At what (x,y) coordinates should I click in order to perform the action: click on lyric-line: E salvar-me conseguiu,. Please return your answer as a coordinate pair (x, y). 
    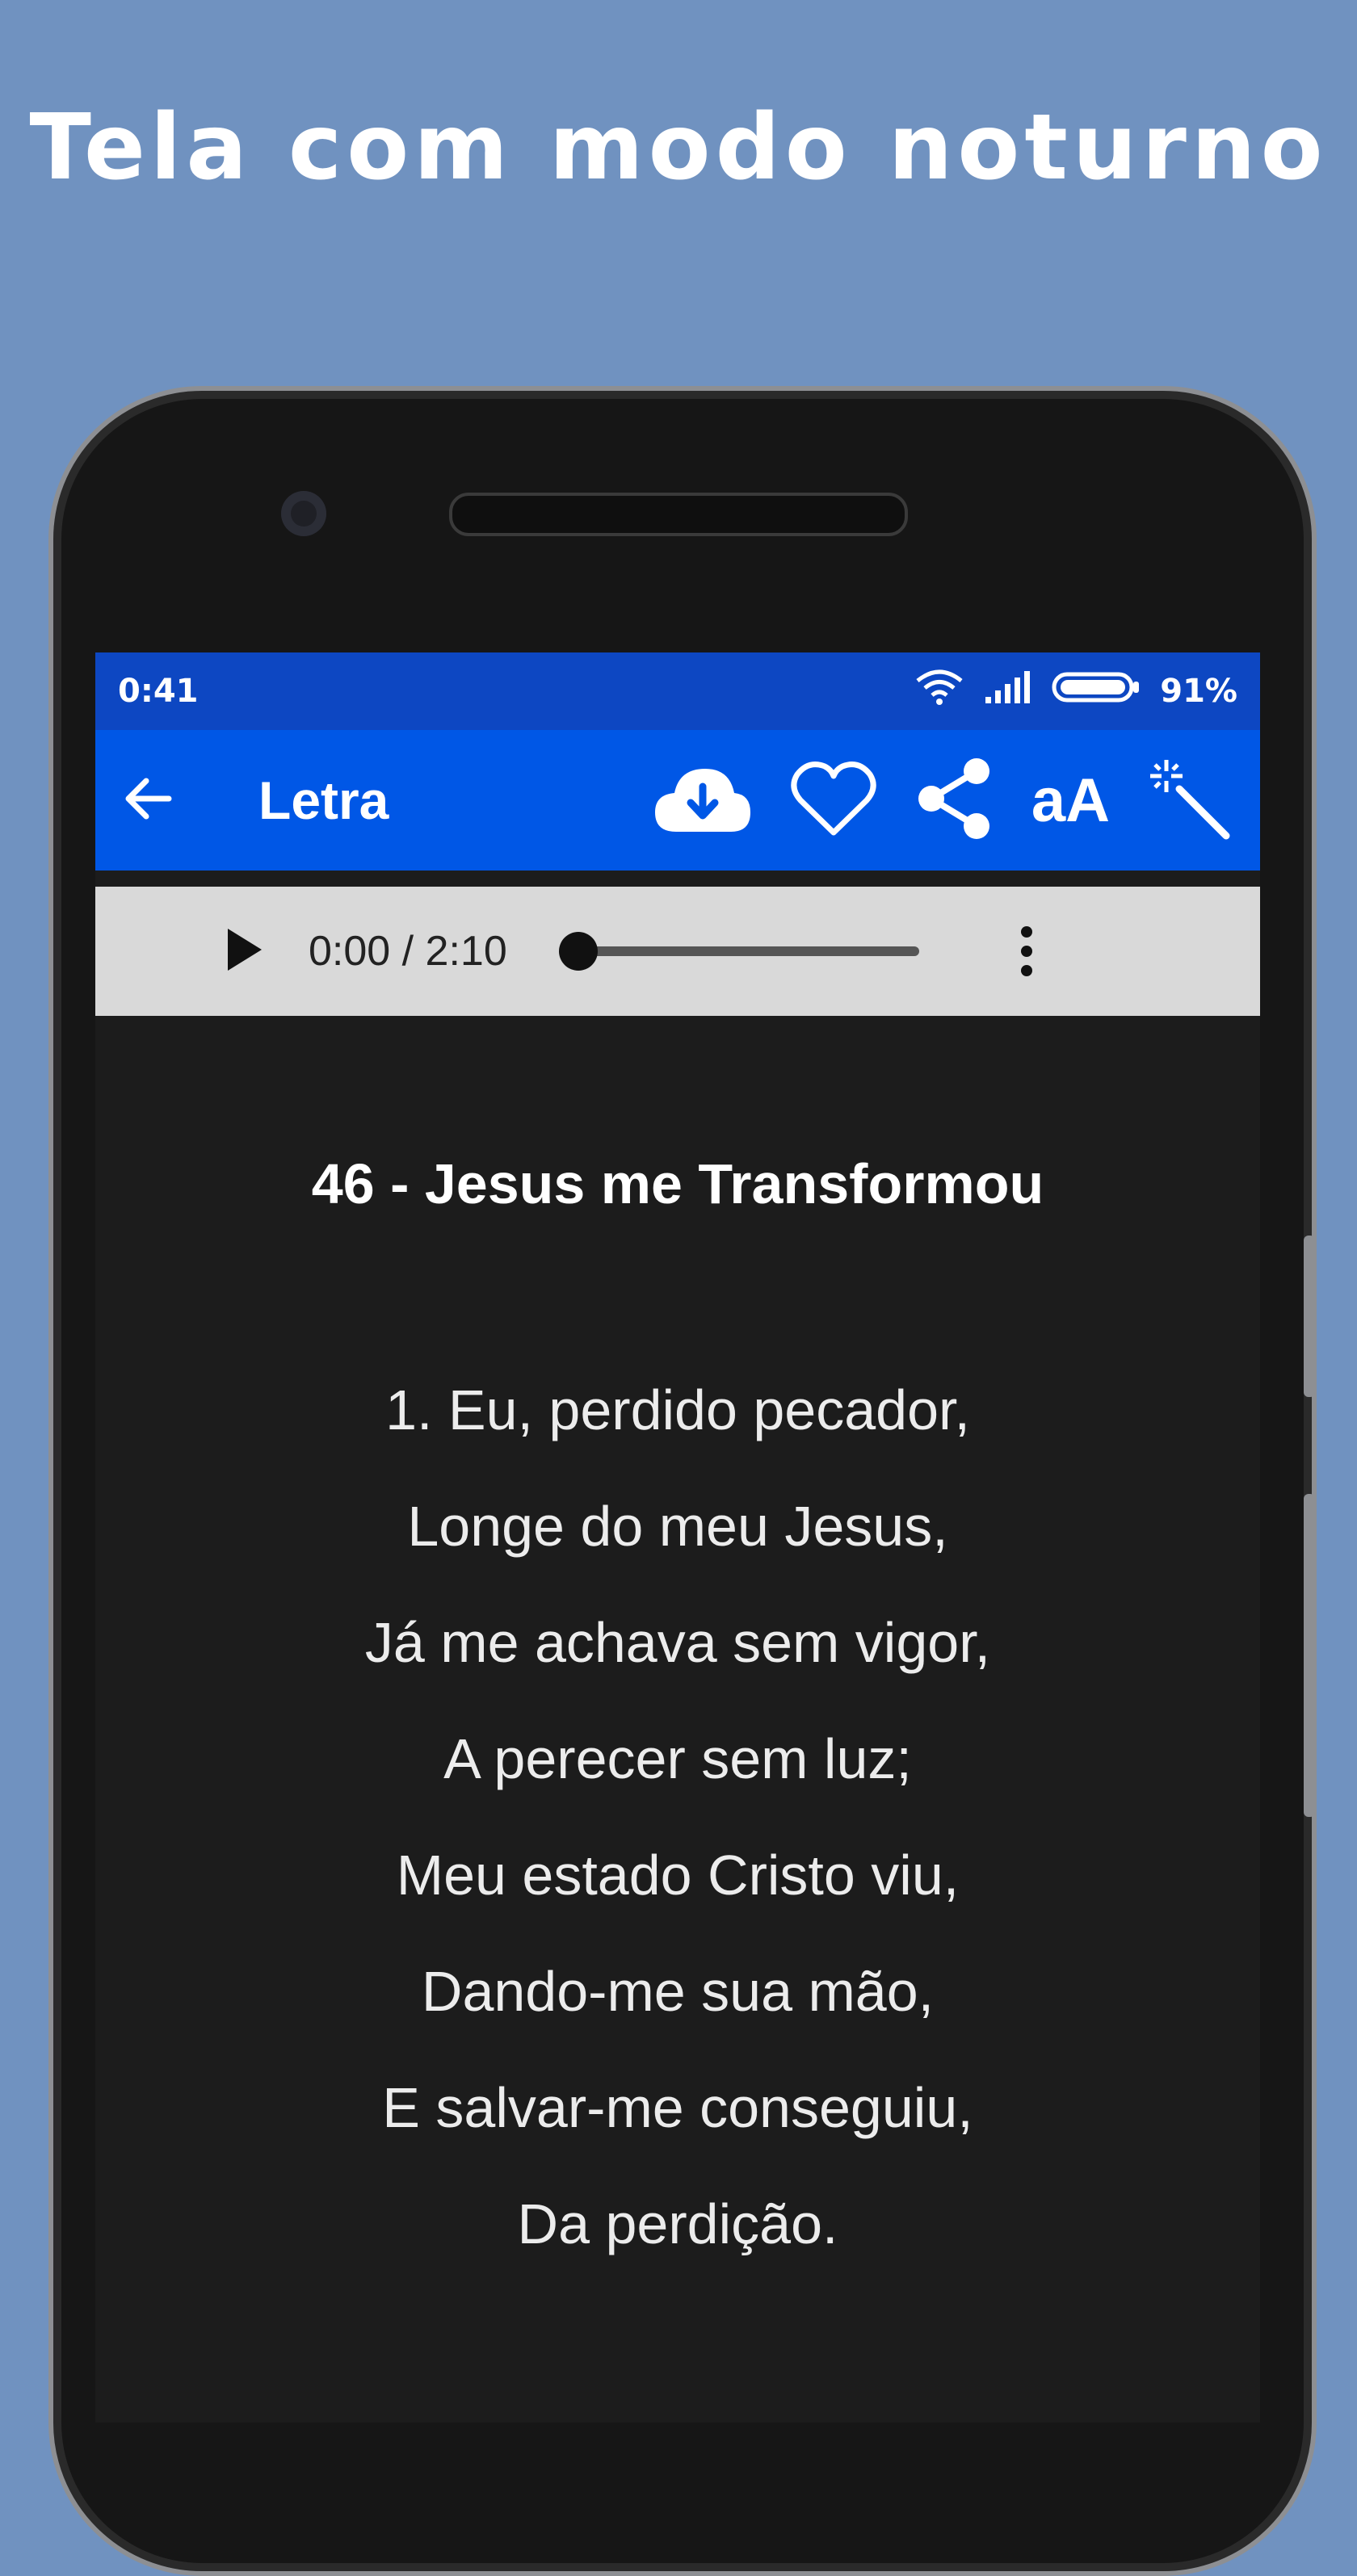
    Looking at the image, I should click on (677, 2107).